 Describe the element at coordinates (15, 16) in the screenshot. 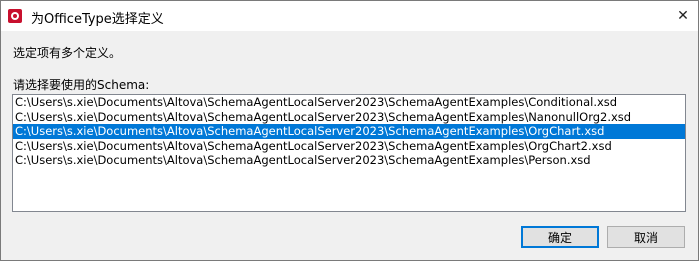

I see `altova-app-icon` at that location.